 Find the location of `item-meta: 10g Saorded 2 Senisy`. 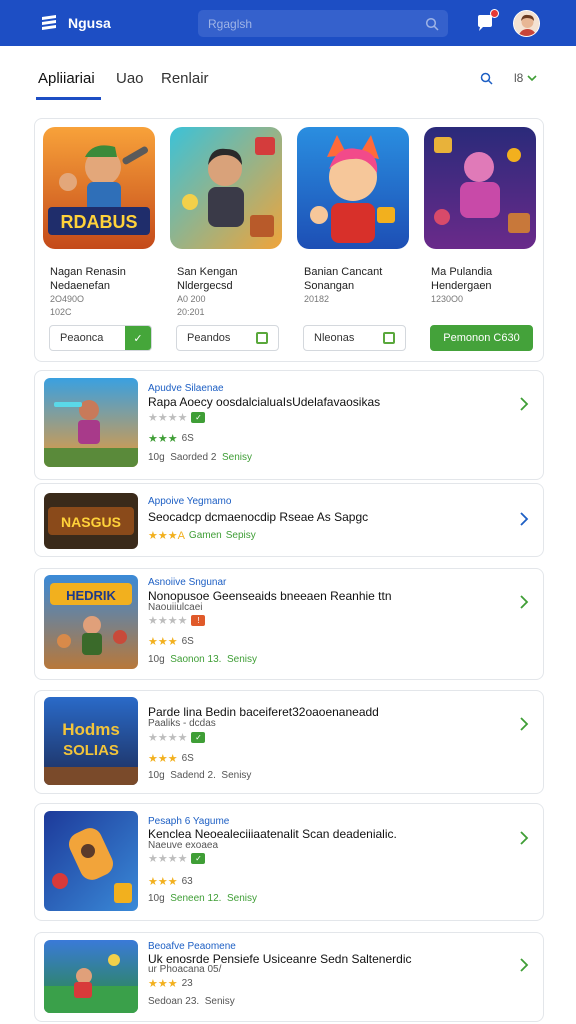

item-meta: 10g Saorded 2 Senisy is located at coordinates (200, 457).